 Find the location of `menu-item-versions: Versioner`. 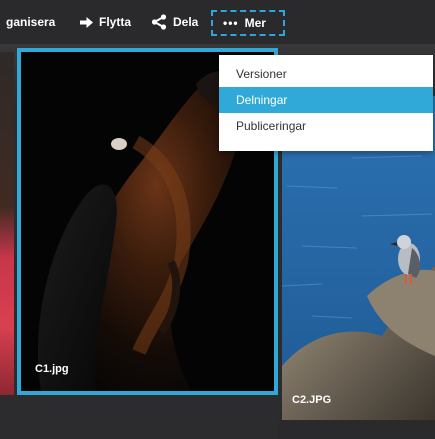

menu-item-versions: Versioner is located at coordinates (326, 74).